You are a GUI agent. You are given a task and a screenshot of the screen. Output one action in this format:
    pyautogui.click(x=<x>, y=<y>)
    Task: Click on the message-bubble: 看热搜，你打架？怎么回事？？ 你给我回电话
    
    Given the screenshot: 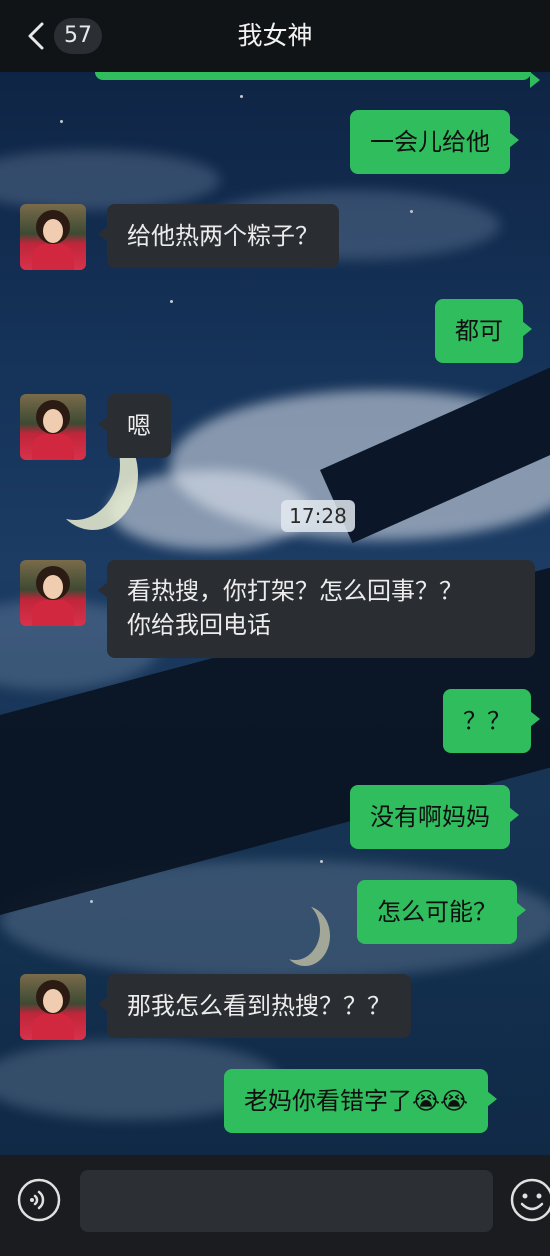 What is the action you would take?
    pyautogui.click(x=316, y=609)
    